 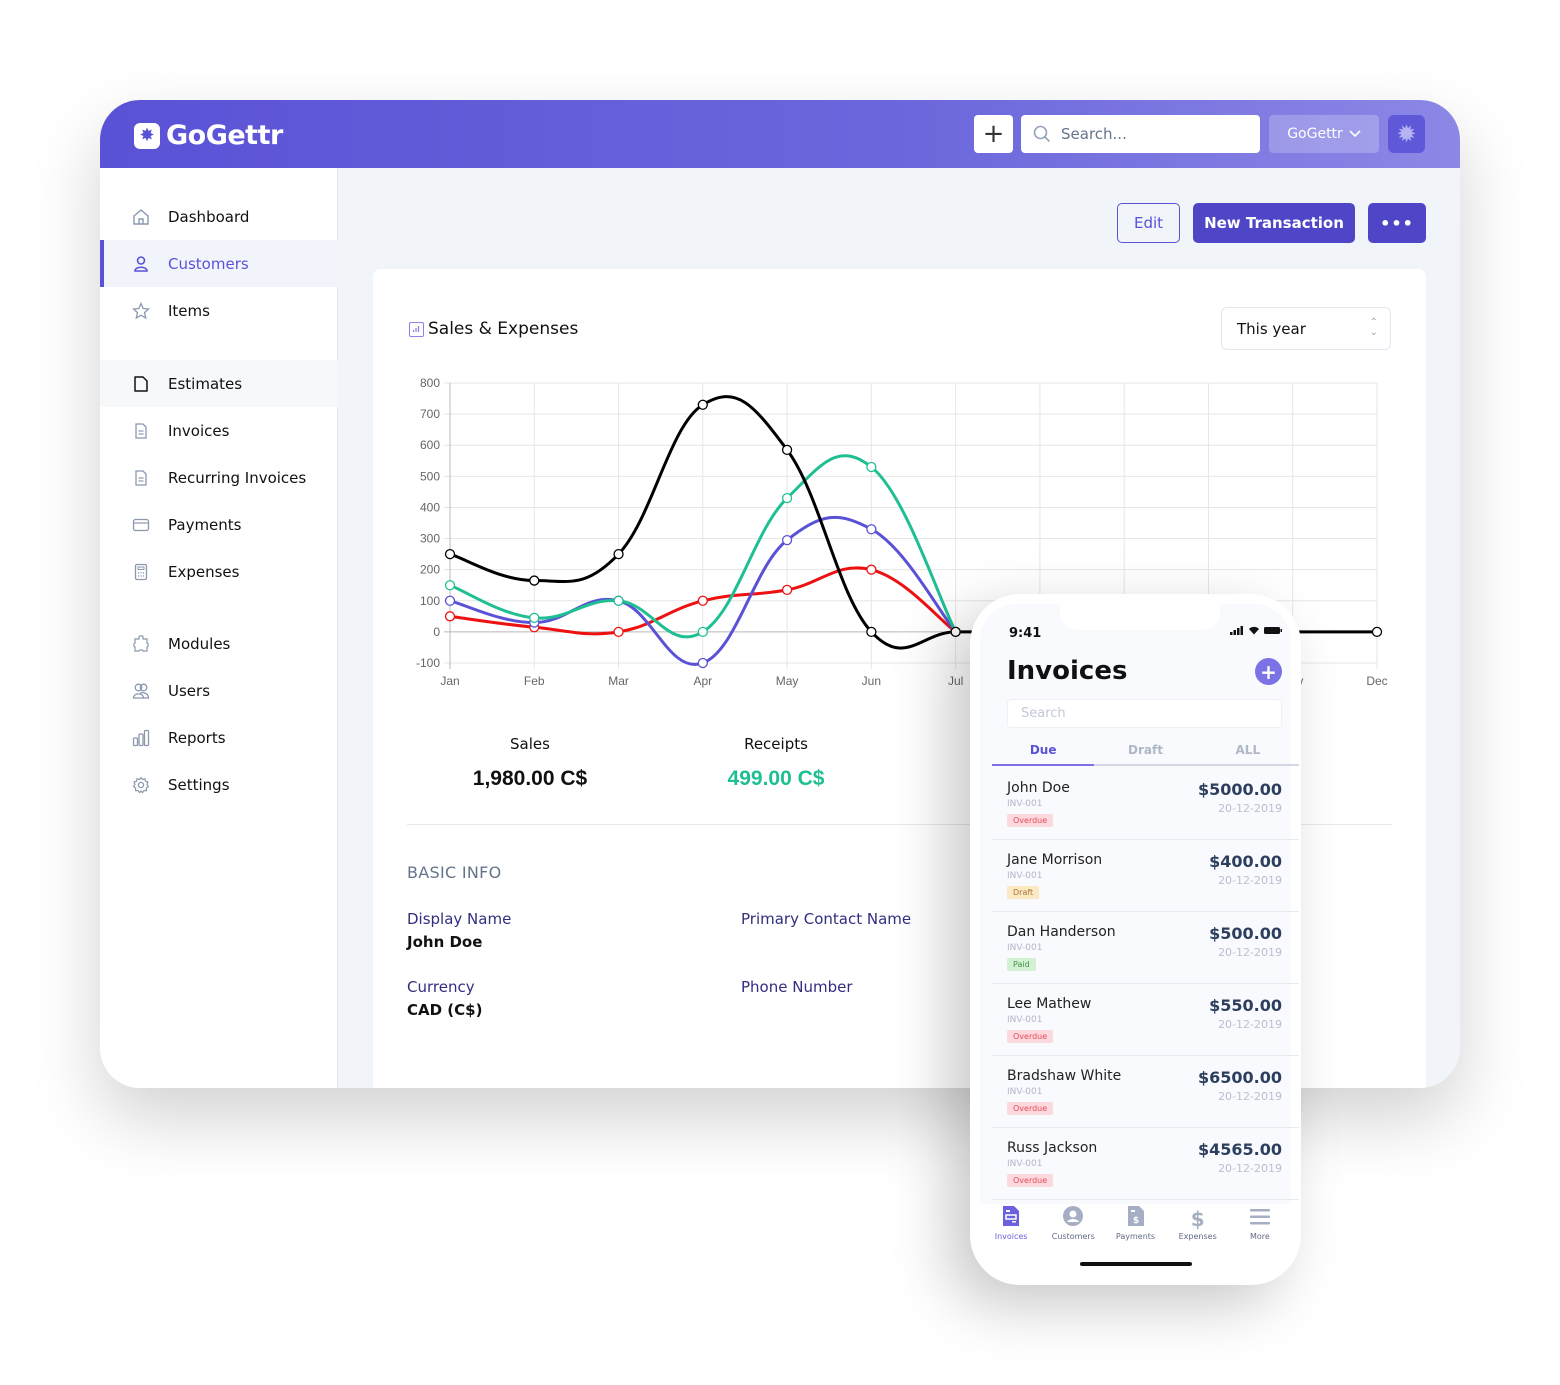 I want to click on basic-info-title: BASIC INFO, so click(x=454, y=872).